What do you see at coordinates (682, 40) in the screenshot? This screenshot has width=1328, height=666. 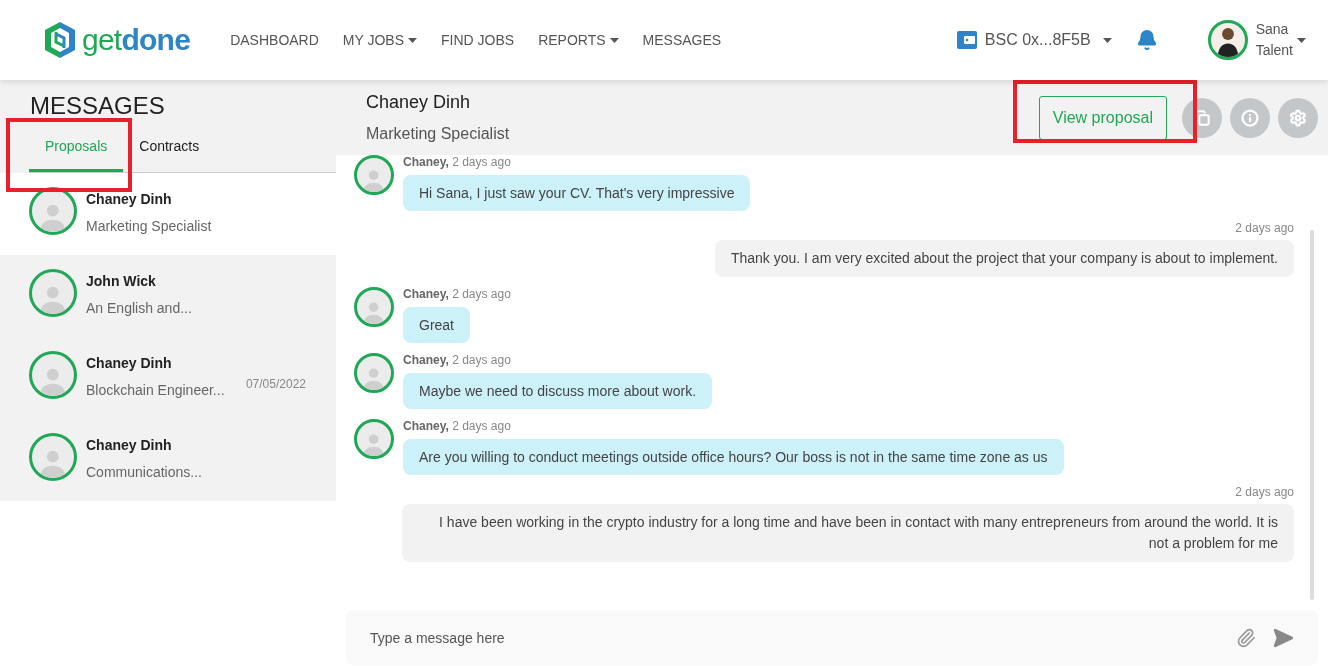 I see `nav-link: MESSAGES` at bounding box center [682, 40].